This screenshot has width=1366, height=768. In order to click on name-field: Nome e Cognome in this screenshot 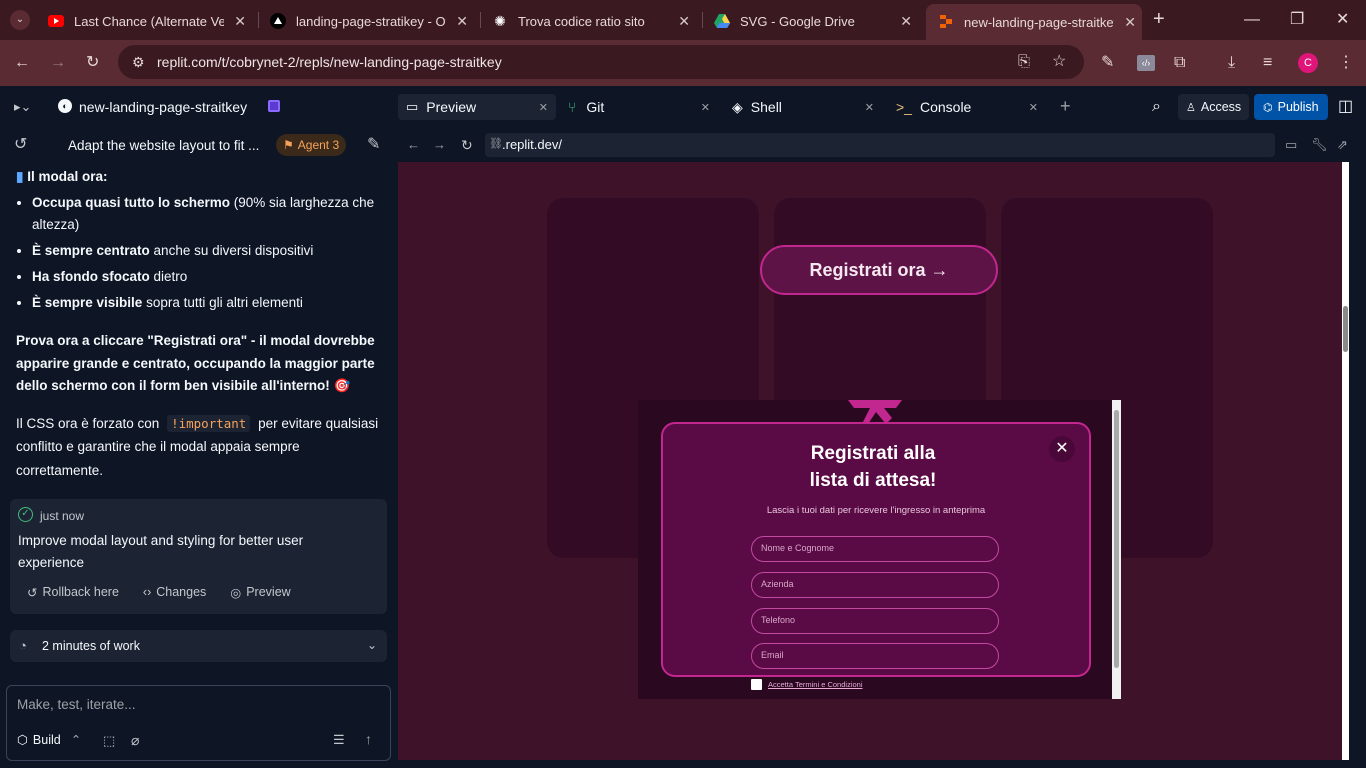, I will do `click(875, 549)`.